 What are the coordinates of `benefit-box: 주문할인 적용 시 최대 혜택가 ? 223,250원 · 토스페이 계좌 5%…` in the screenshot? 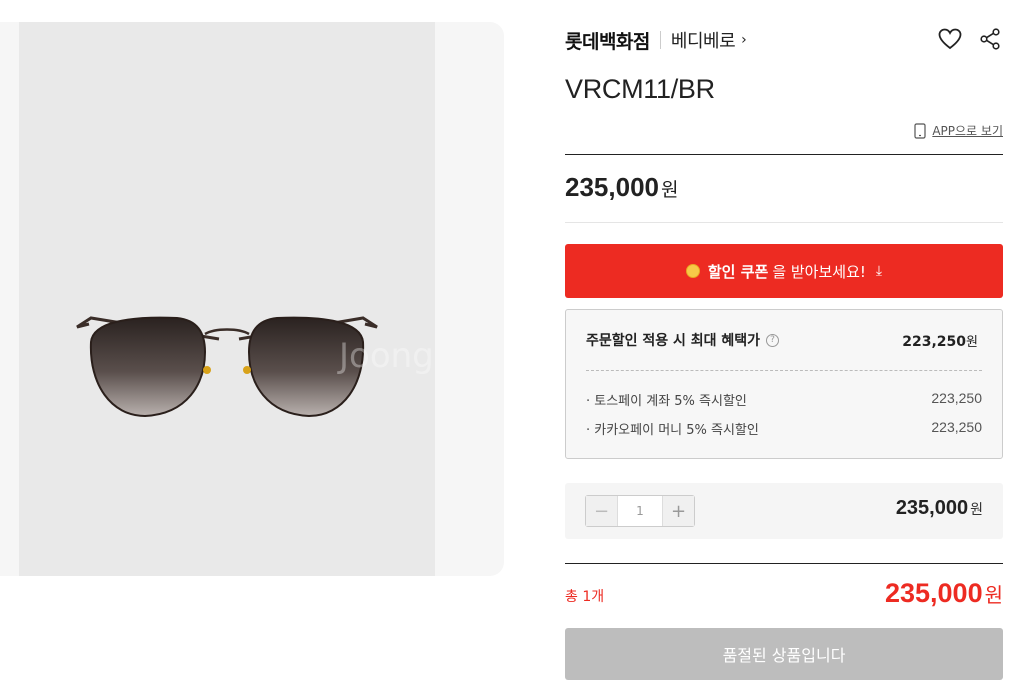 It's located at (784, 384).